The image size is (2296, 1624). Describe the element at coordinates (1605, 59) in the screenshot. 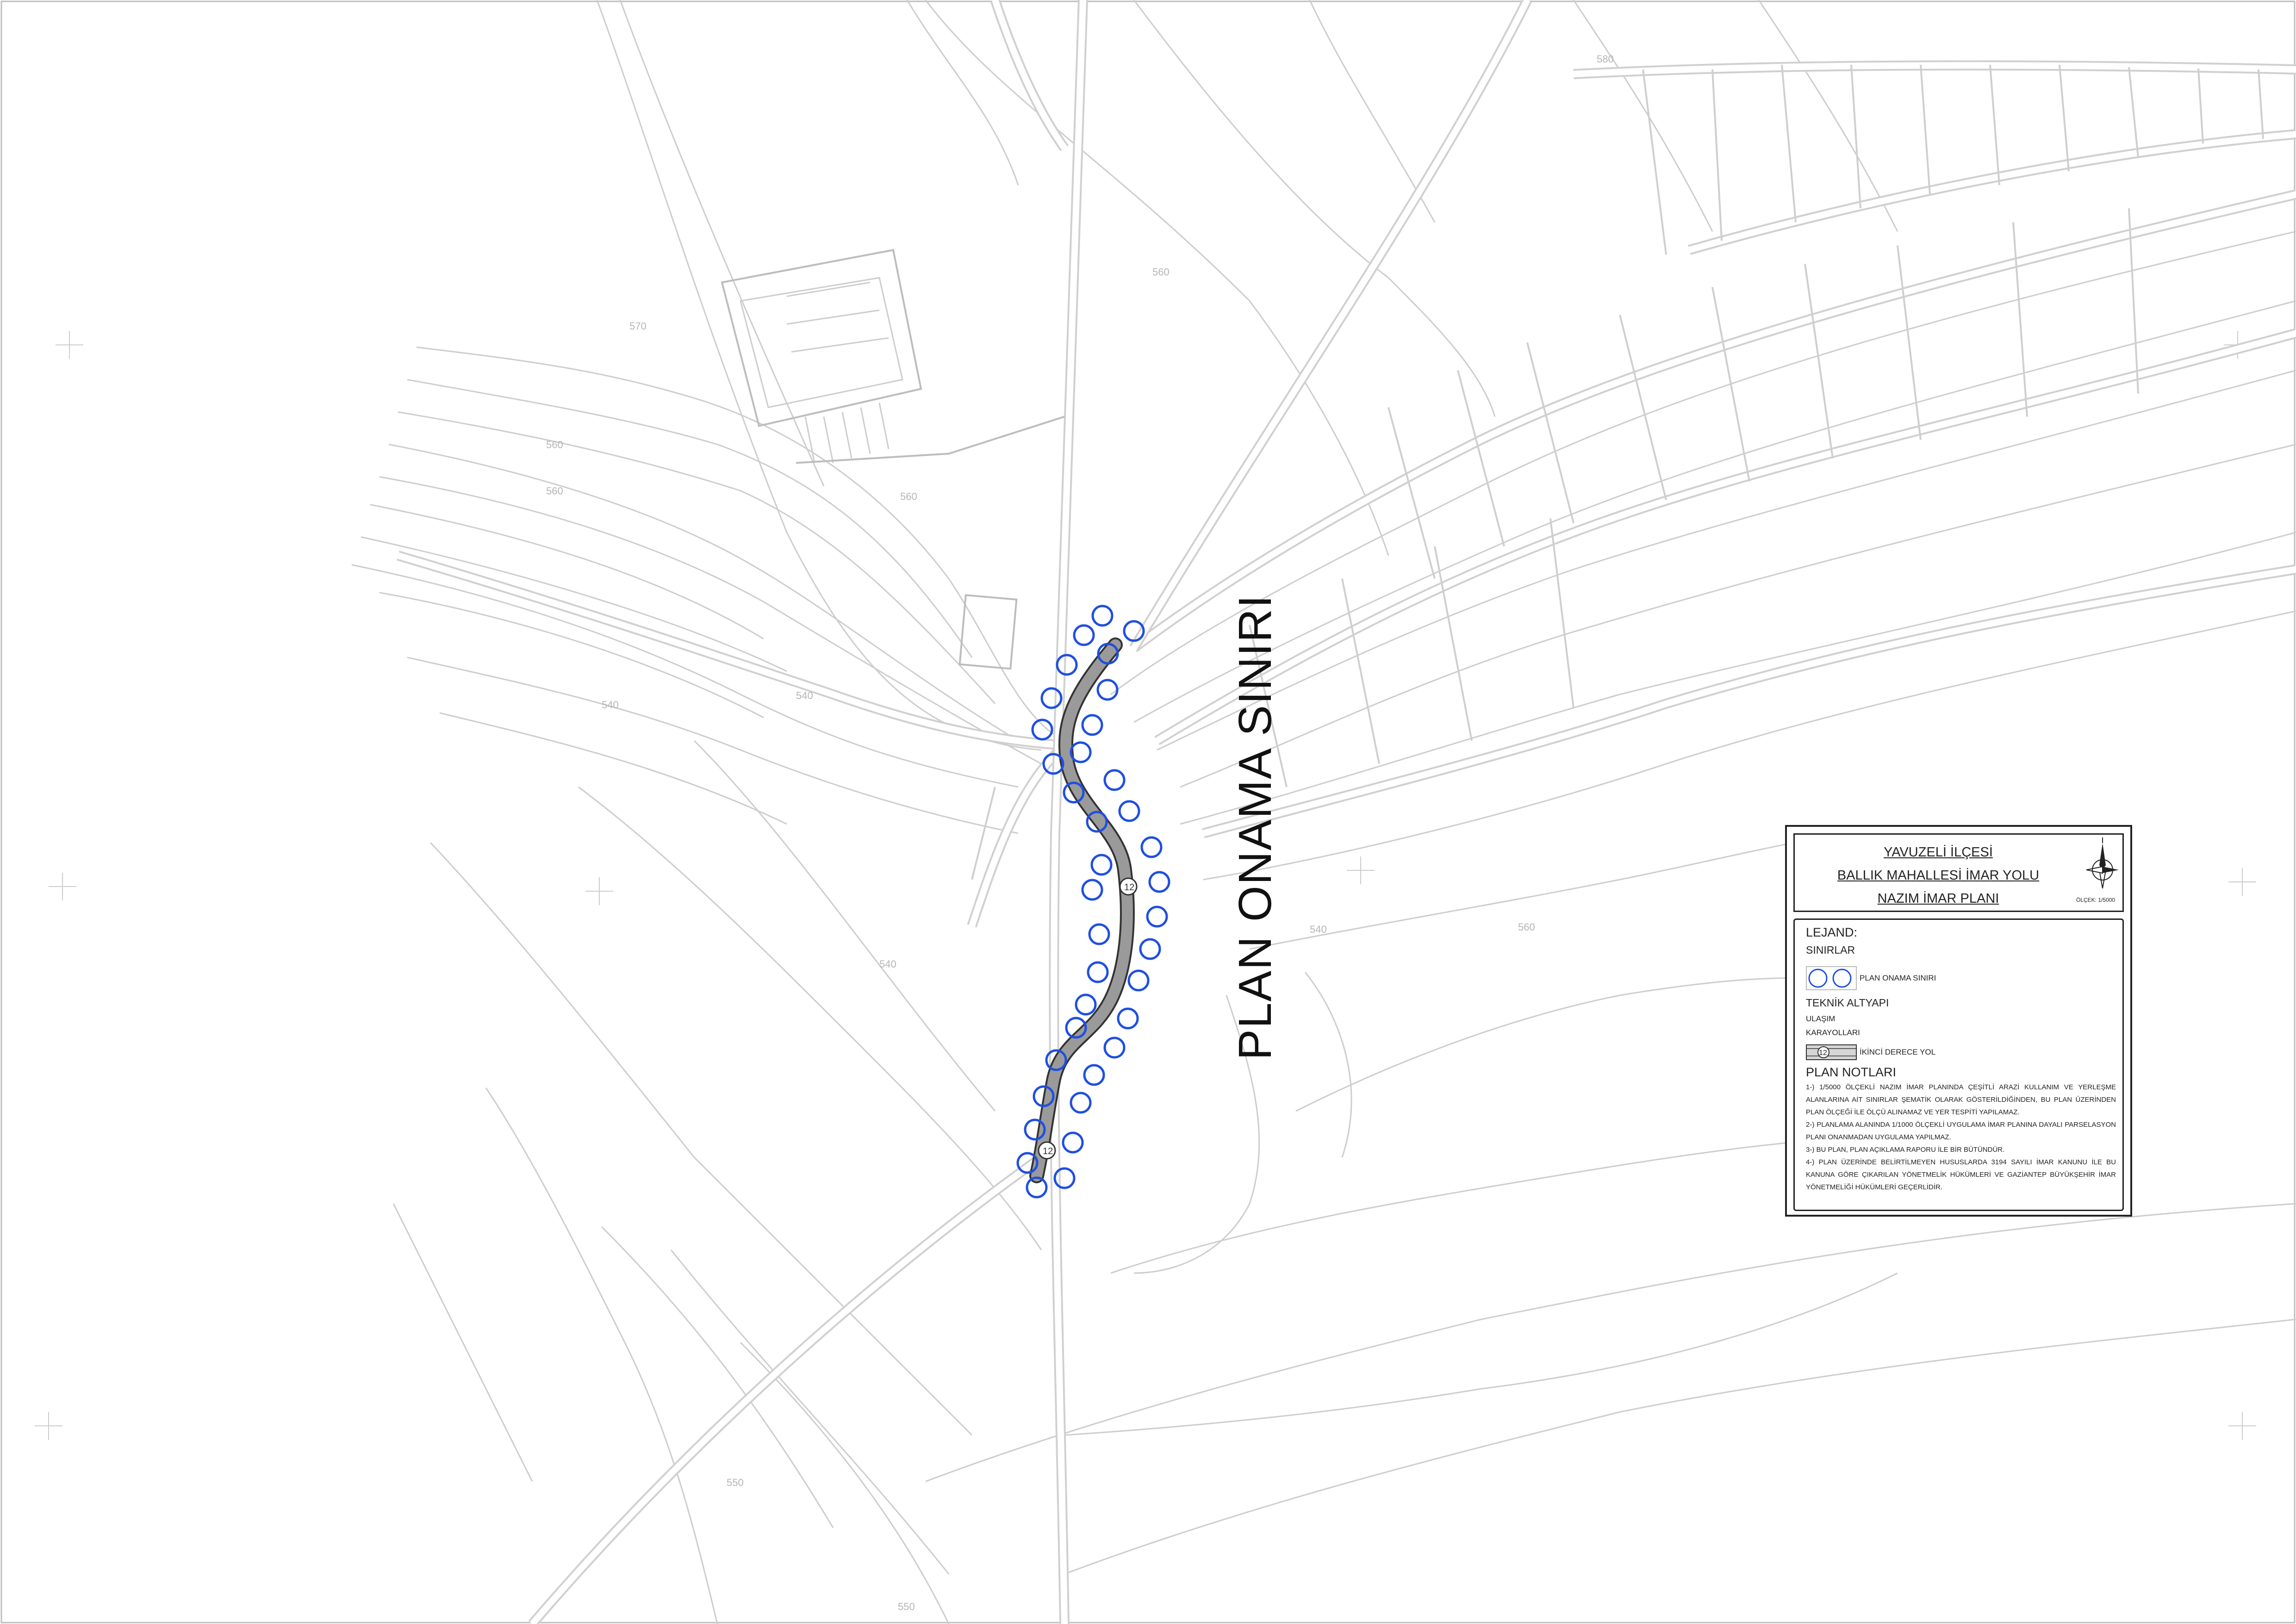

I see `elevation-label: 580` at that location.